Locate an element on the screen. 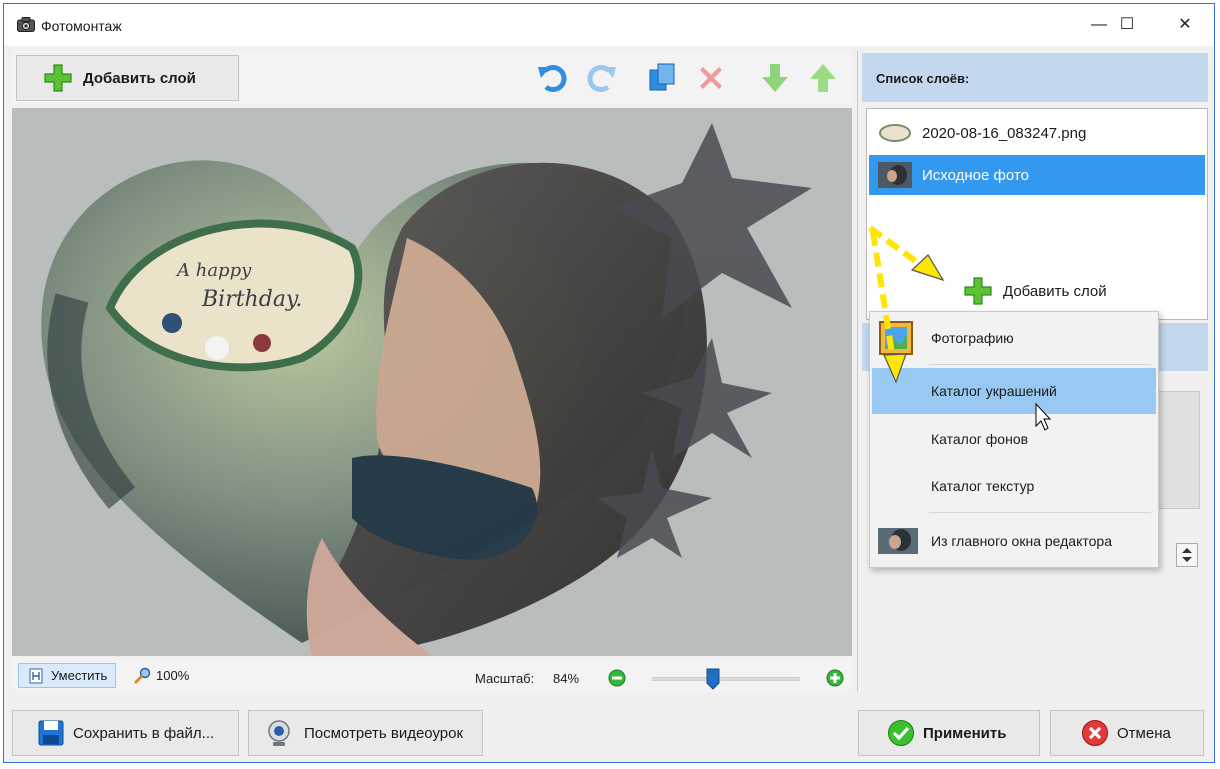  menu-item-textures-label: Каталог текстур is located at coordinates (983, 486).